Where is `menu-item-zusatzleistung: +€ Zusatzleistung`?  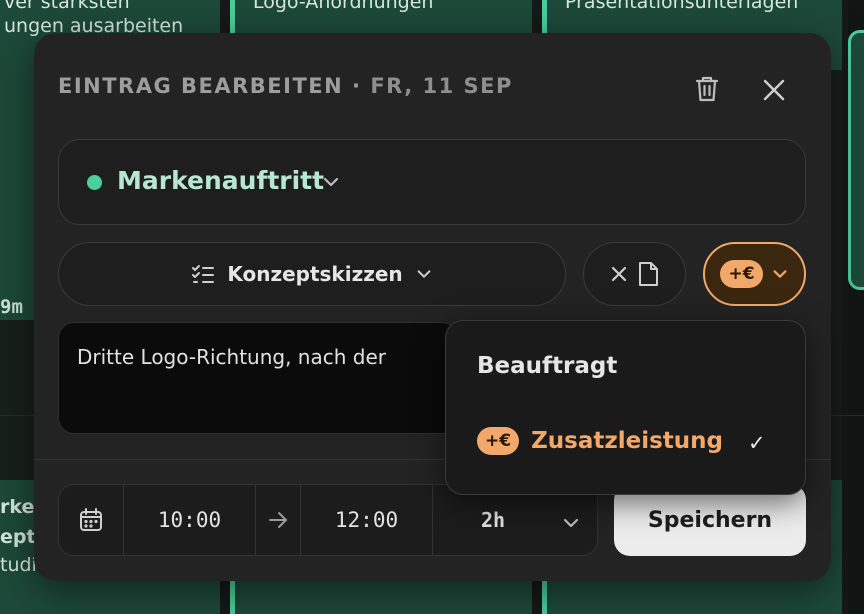
menu-item-zusatzleistung: +€ Zusatzleistung is located at coordinates (600, 441).